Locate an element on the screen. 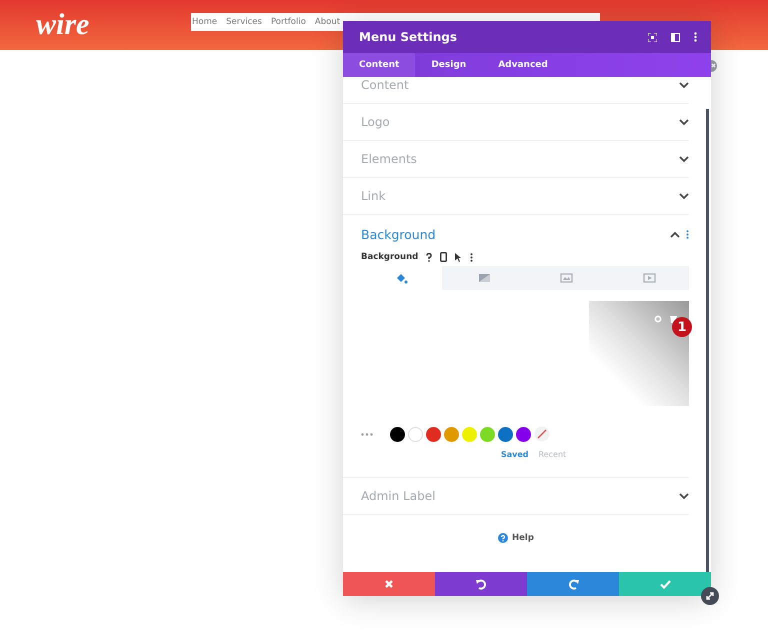  section-title: Content is located at coordinates (385, 85).